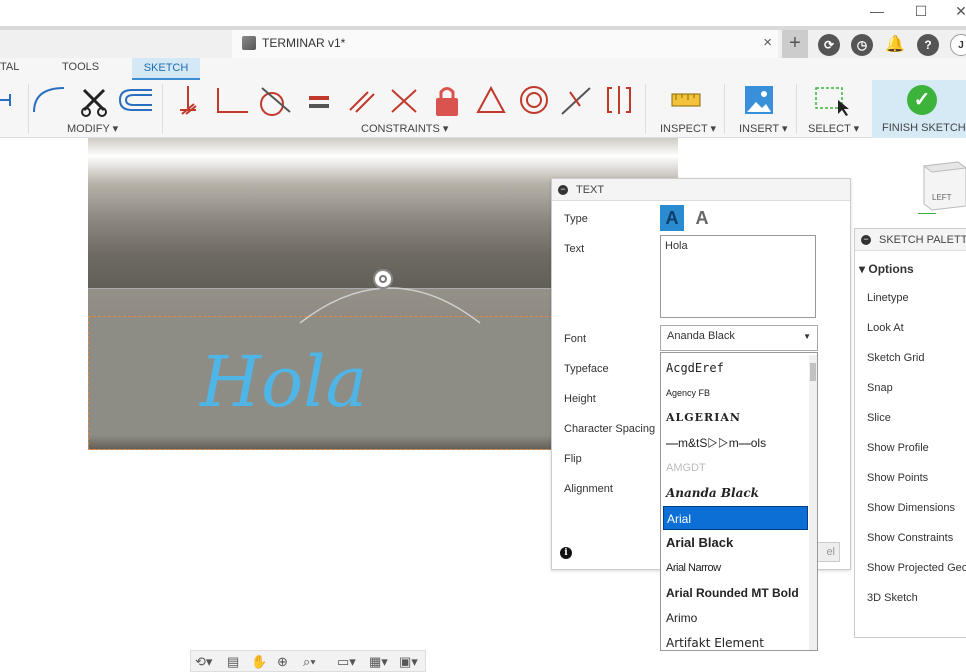 This screenshot has width=966, height=672. What do you see at coordinates (958, 45) in the screenshot?
I see `account-avatar: J` at bounding box center [958, 45].